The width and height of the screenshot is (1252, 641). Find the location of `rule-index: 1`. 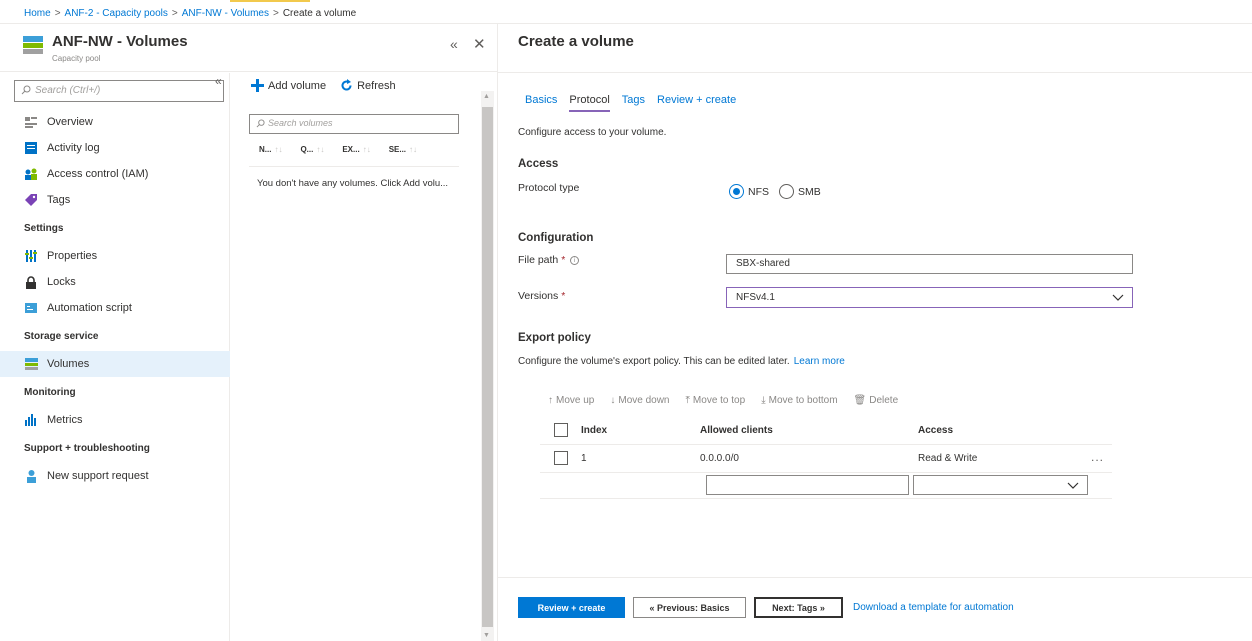

rule-index: 1 is located at coordinates (584, 458).